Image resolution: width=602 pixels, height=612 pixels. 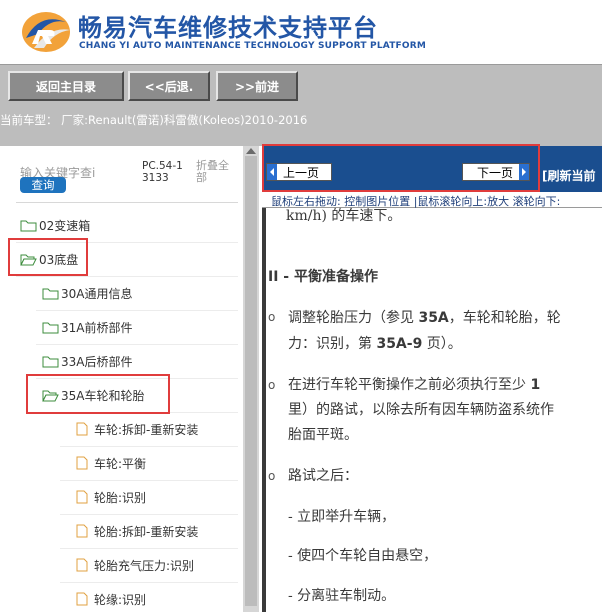 What do you see at coordinates (569, 175) in the screenshot?
I see `refresh-button: [刷新当前` at bounding box center [569, 175].